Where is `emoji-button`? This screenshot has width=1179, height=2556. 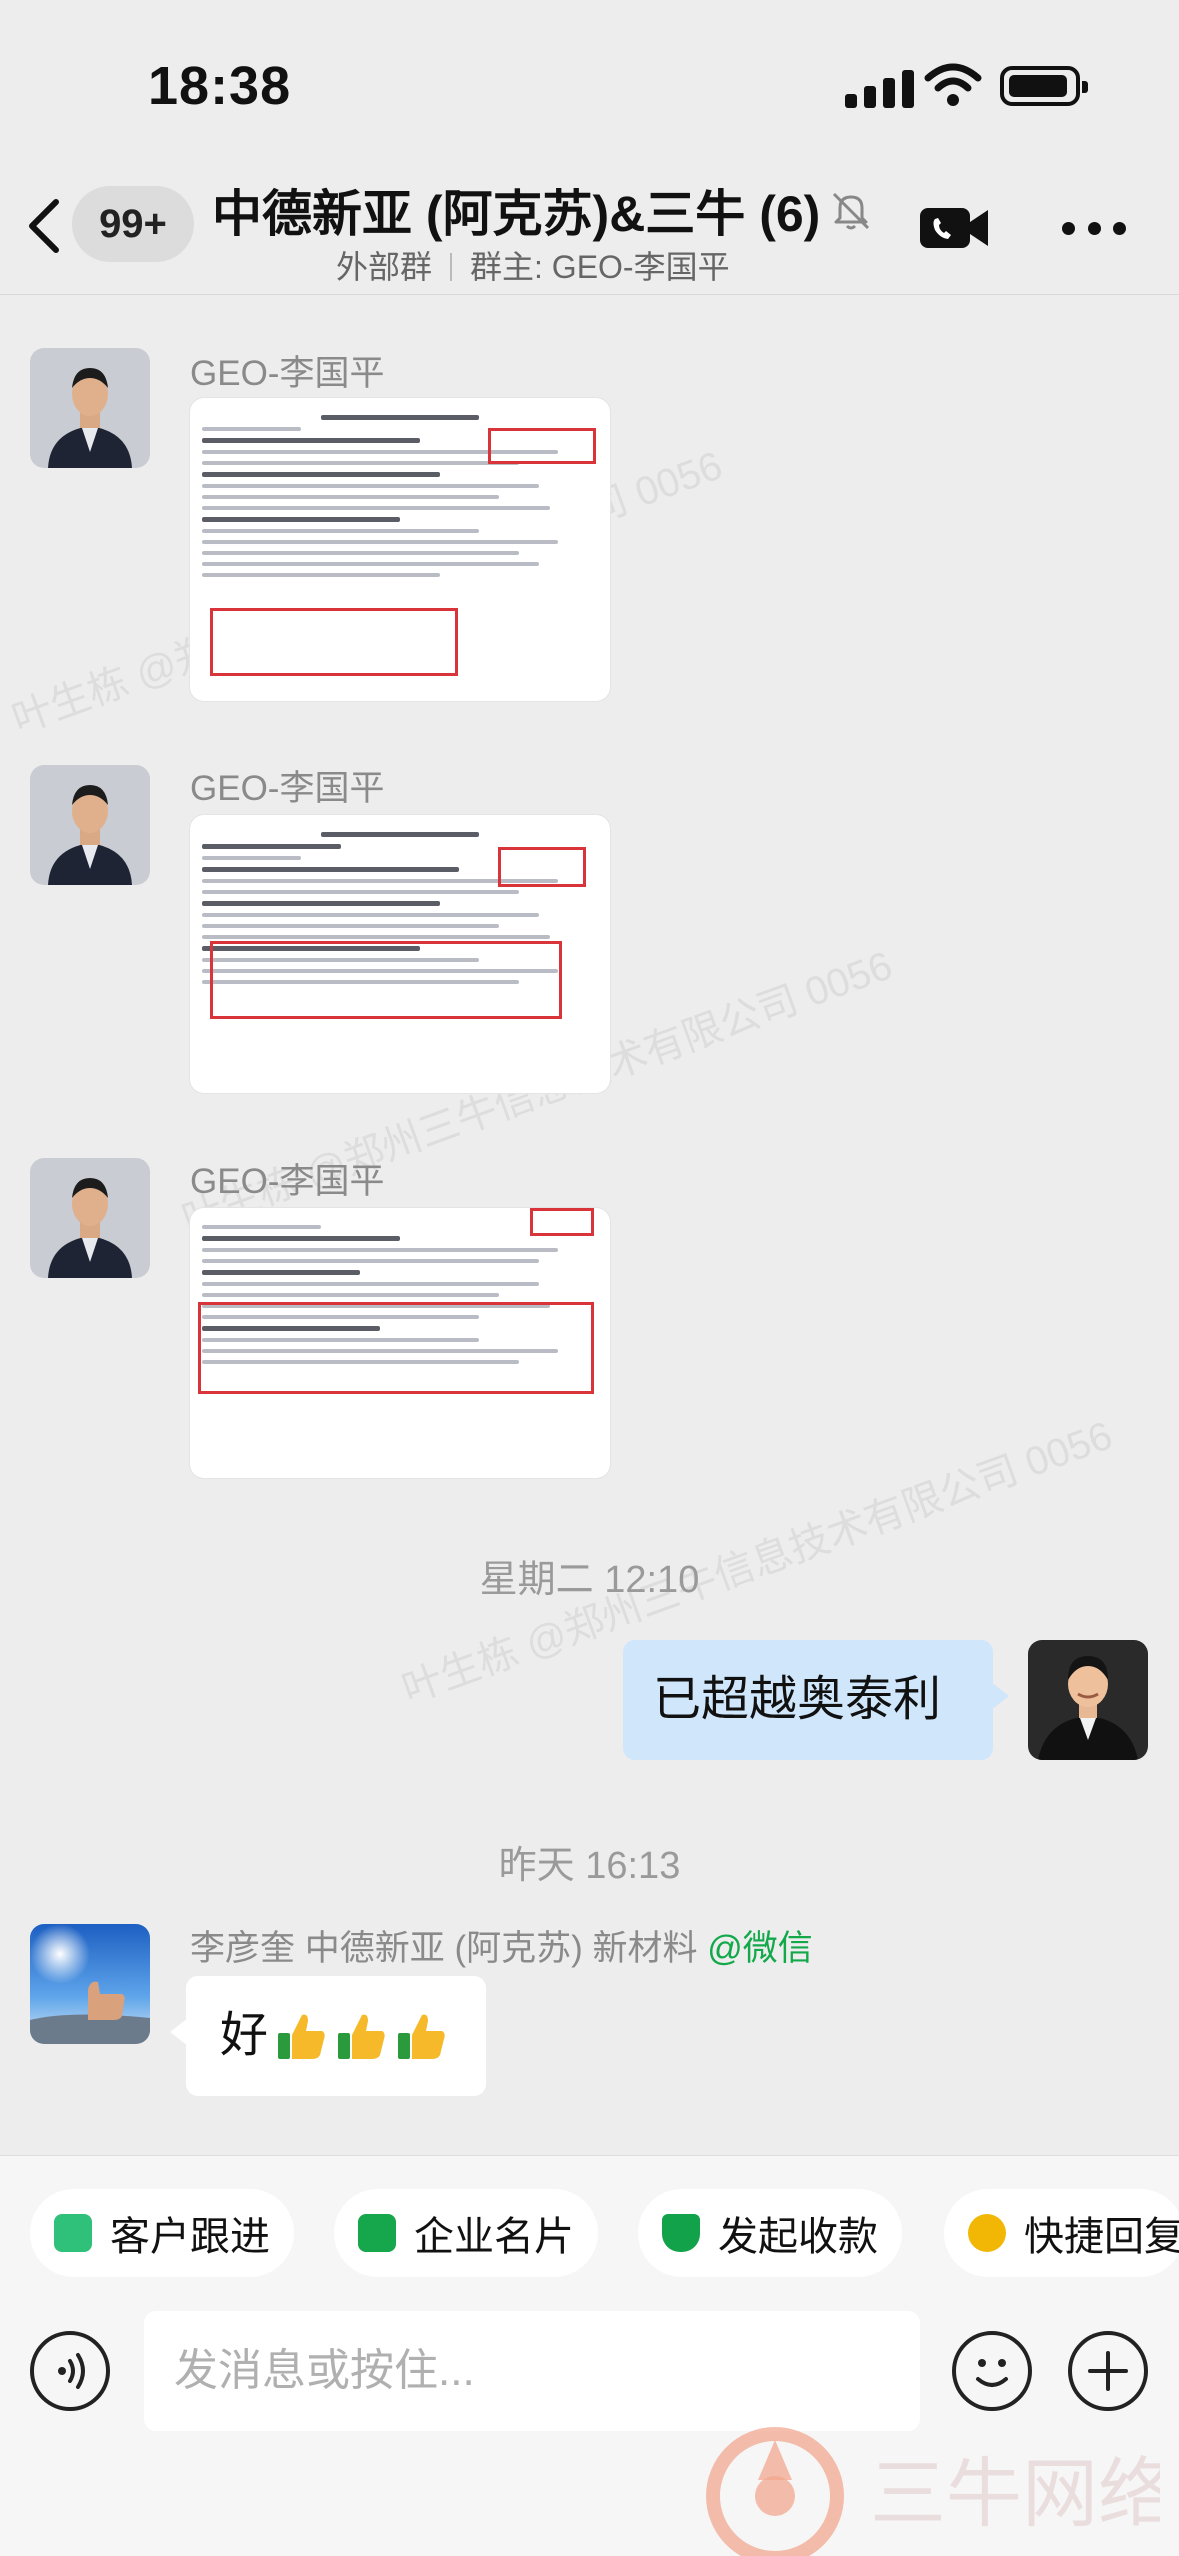 emoji-button is located at coordinates (992, 2371).